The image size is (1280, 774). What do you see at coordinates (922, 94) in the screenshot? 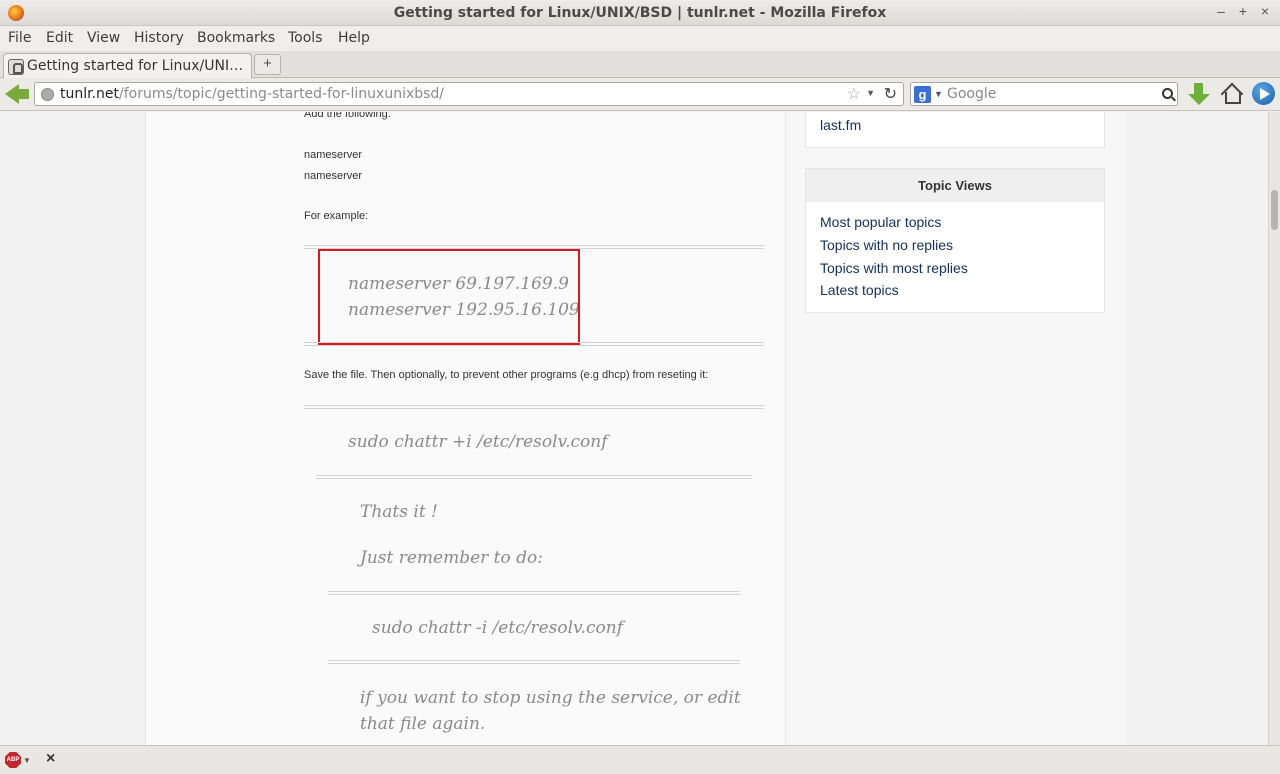
I see `google-icon: g` at bounding box center [922, 94].